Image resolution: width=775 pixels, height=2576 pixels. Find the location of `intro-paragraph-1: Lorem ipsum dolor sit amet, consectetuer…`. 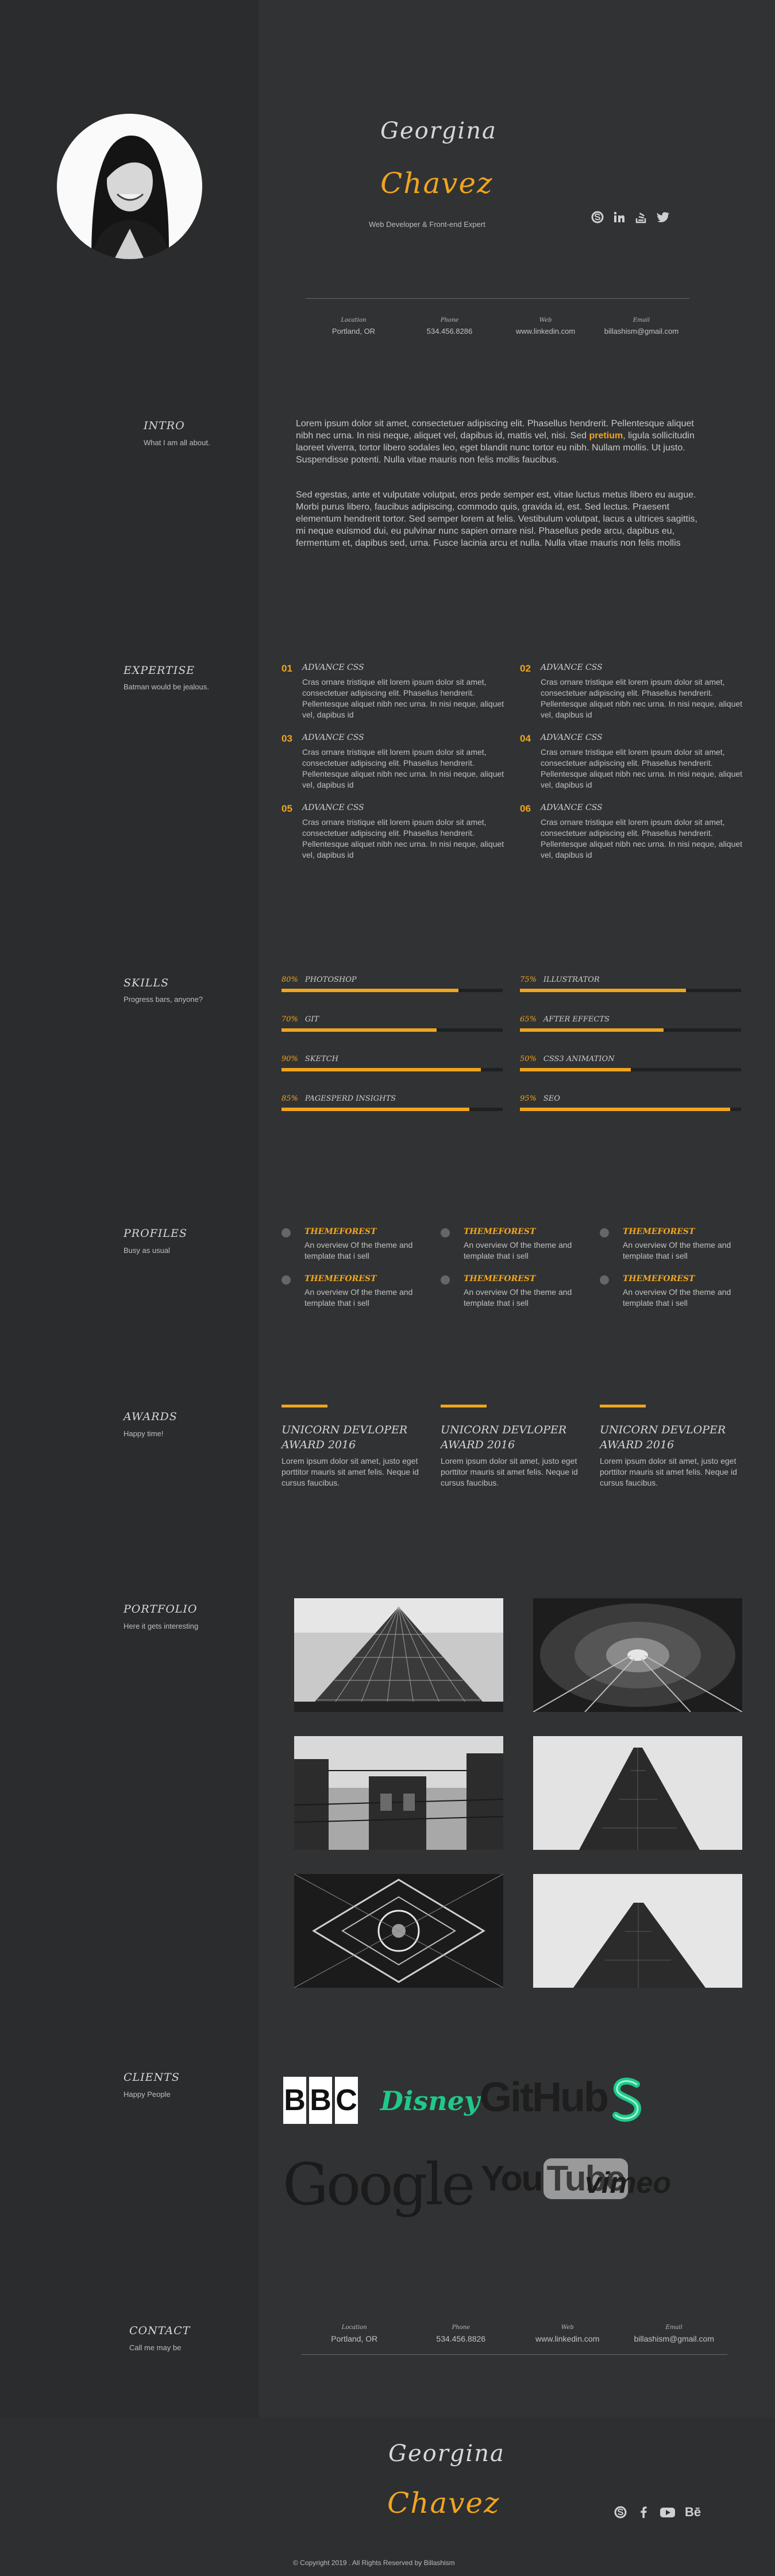

intro-paragraph-1: Lorem ipsum dolor sit amet, consectetuer… is located at coordinates (500, 442).